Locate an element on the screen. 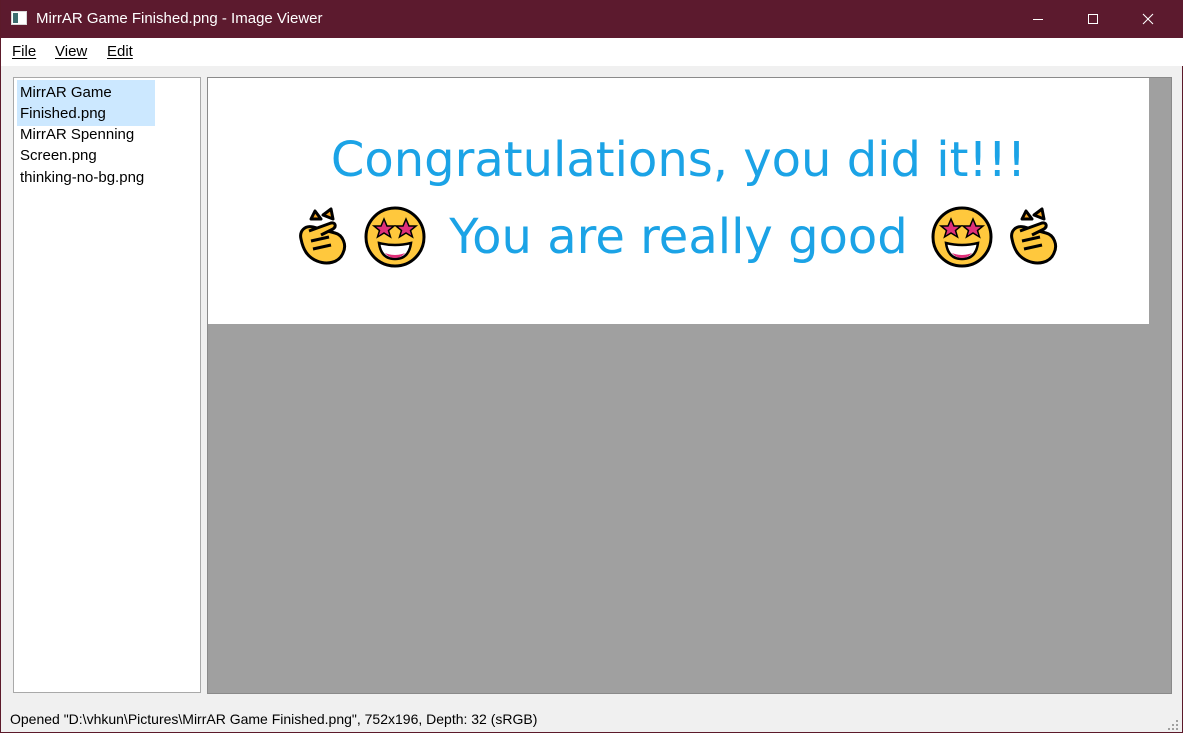 The height and width of the screenshot is (733, 1183). menu-edit: Edit is located at coordinates (120, 52).